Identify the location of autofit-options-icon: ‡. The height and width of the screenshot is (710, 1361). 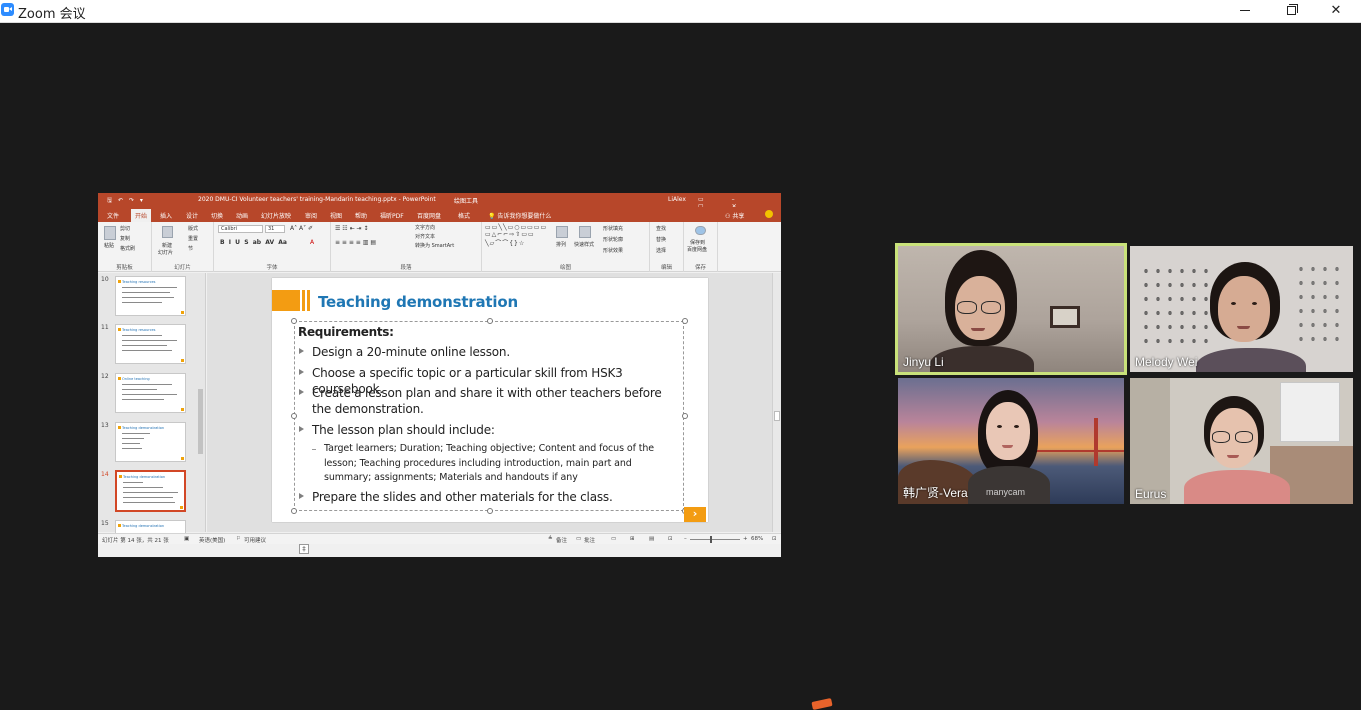
(304, 549).